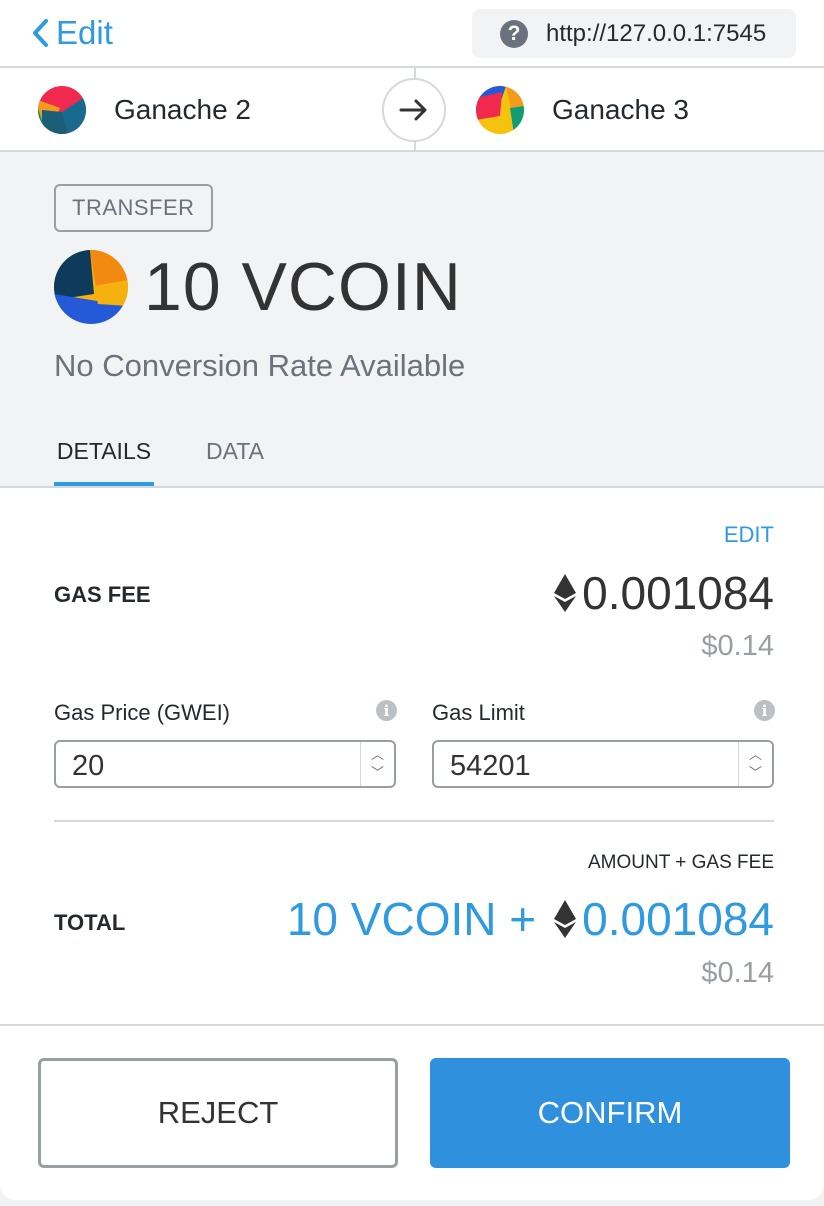 The image size is (824, 1206). I want to click on conversion-rate-note: No Conversion Rate Available, so click(260, 365).